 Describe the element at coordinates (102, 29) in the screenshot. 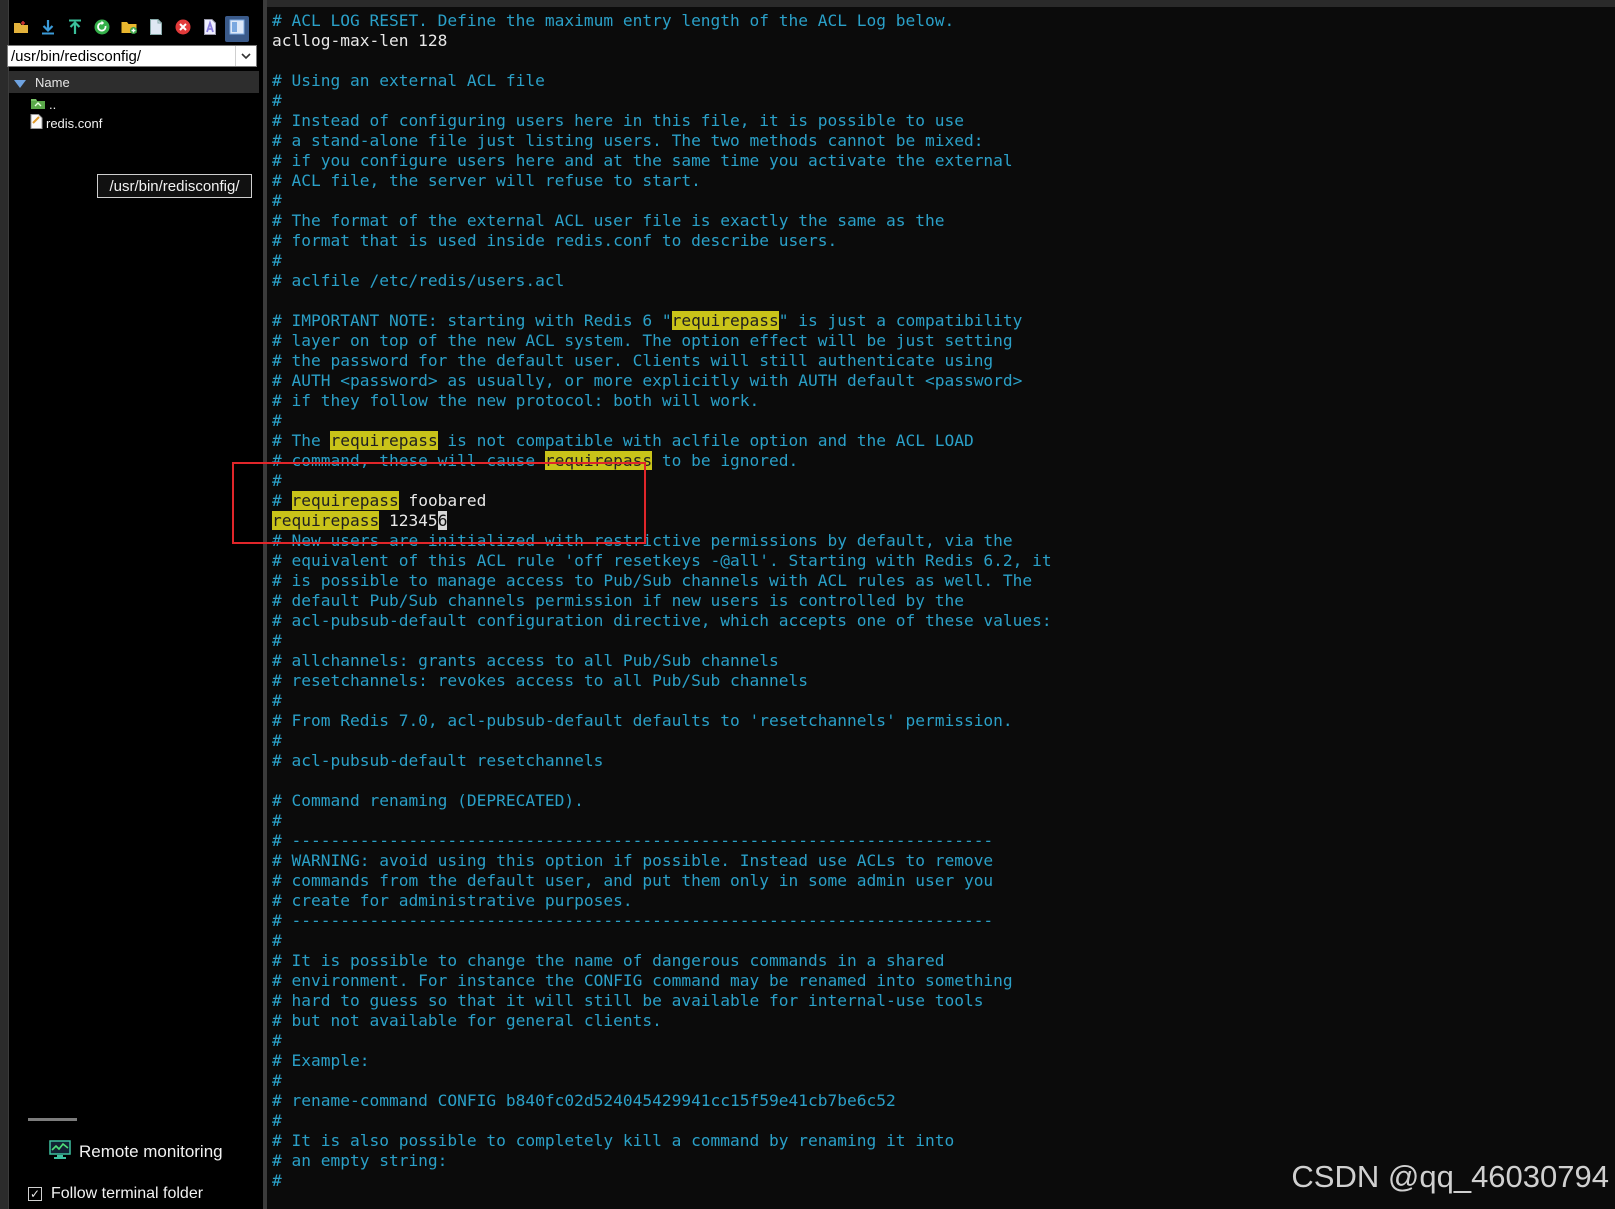

I see `refresh-button` at that location.